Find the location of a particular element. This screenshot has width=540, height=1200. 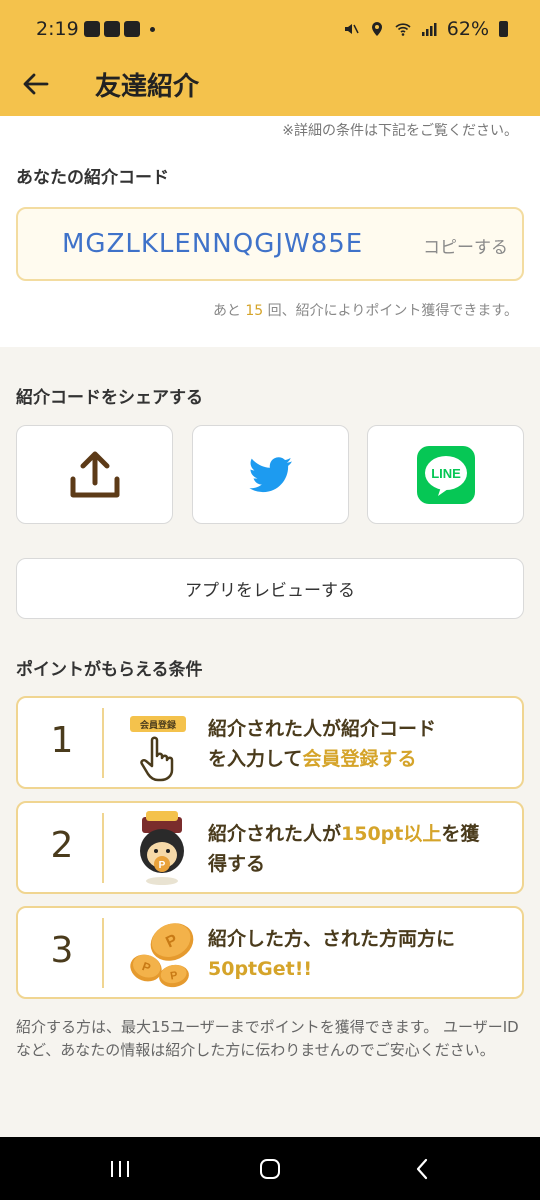

review-app-button: アプリをレビューする is located at coordinates (270, 588).